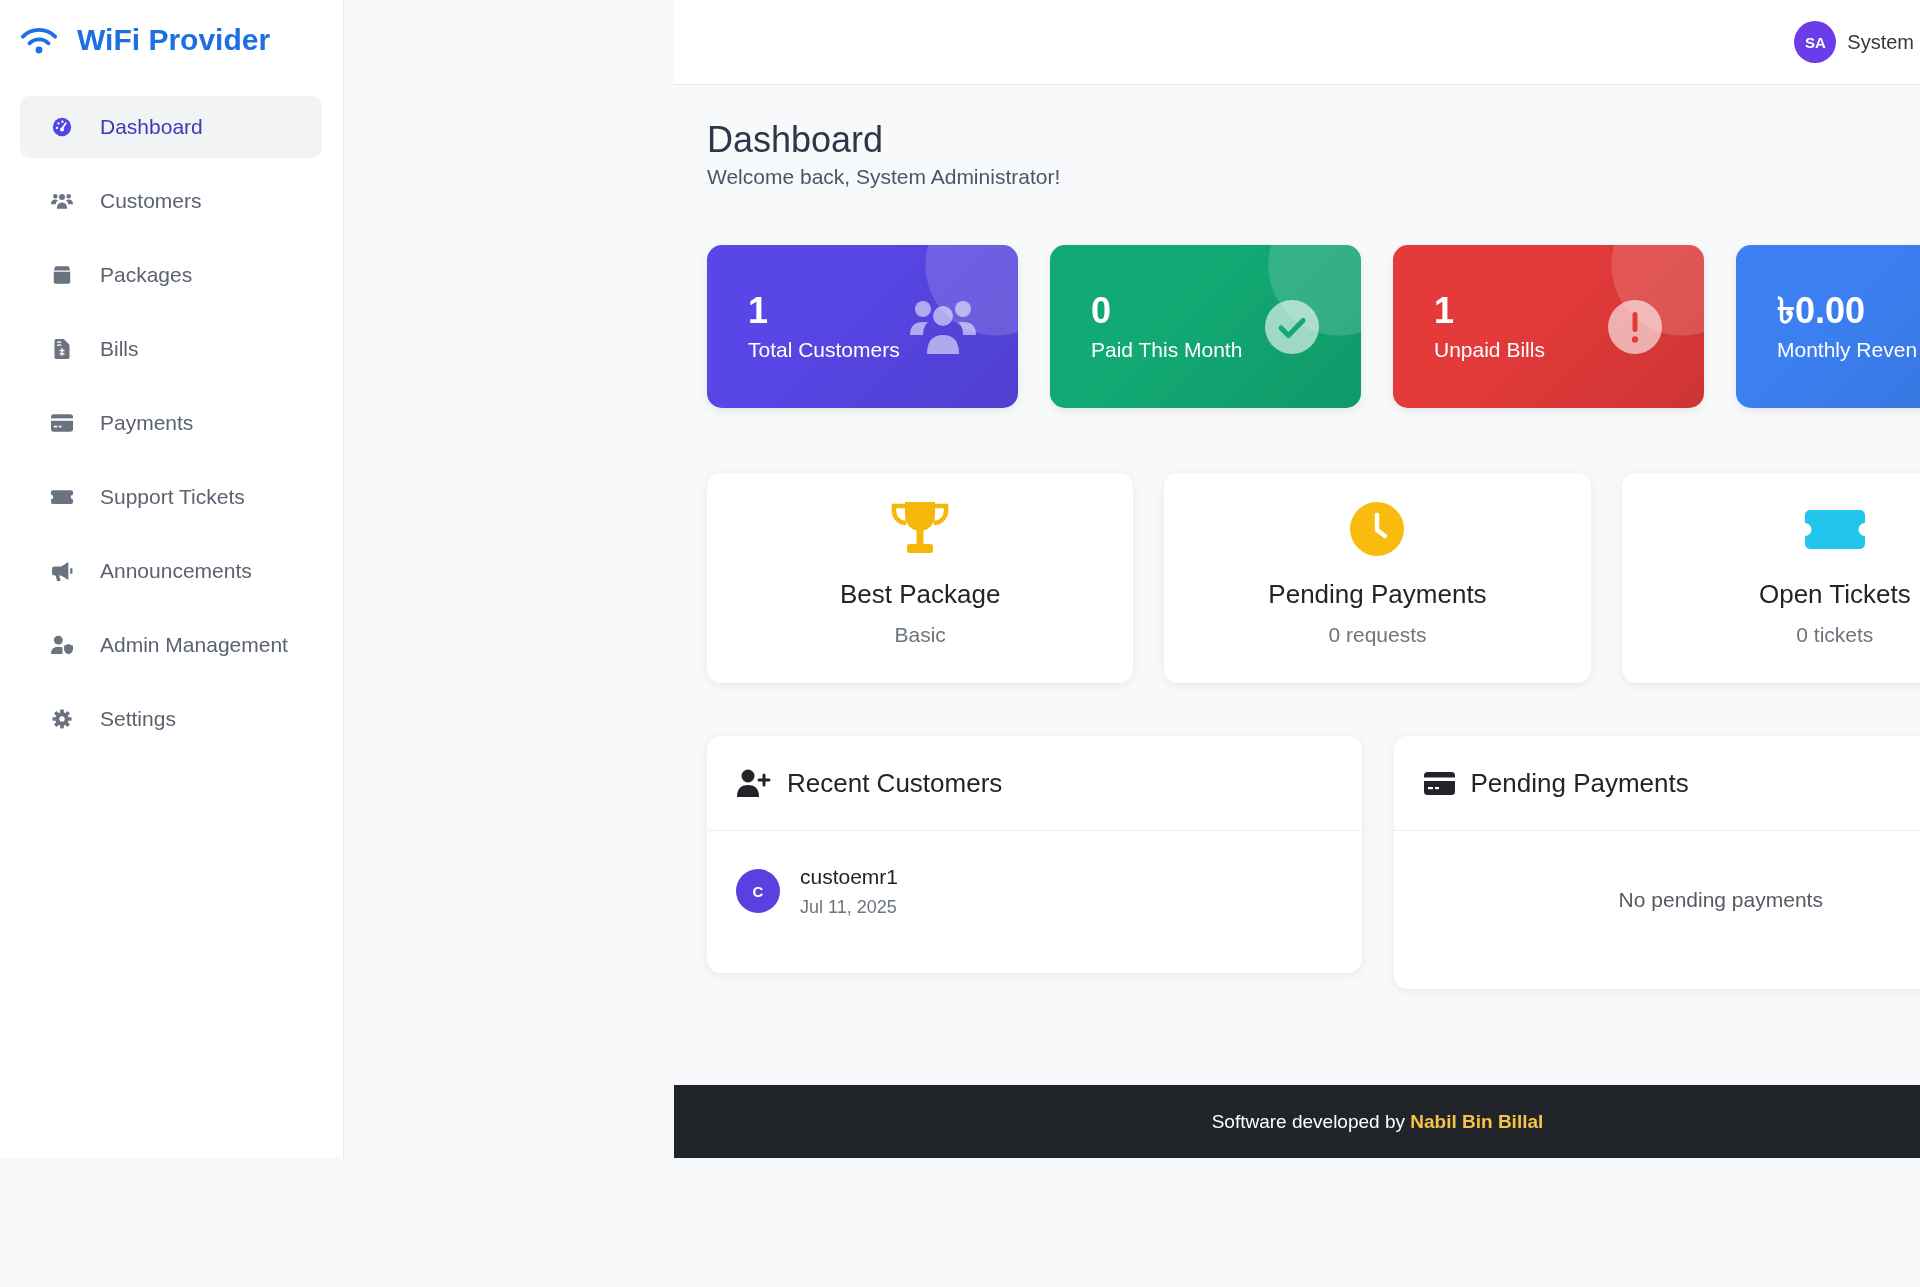 The image size is (1920, 1287). Describe the element at coordinates (754, 783) in the screenshot. I see `user-plus-icon` at that location.